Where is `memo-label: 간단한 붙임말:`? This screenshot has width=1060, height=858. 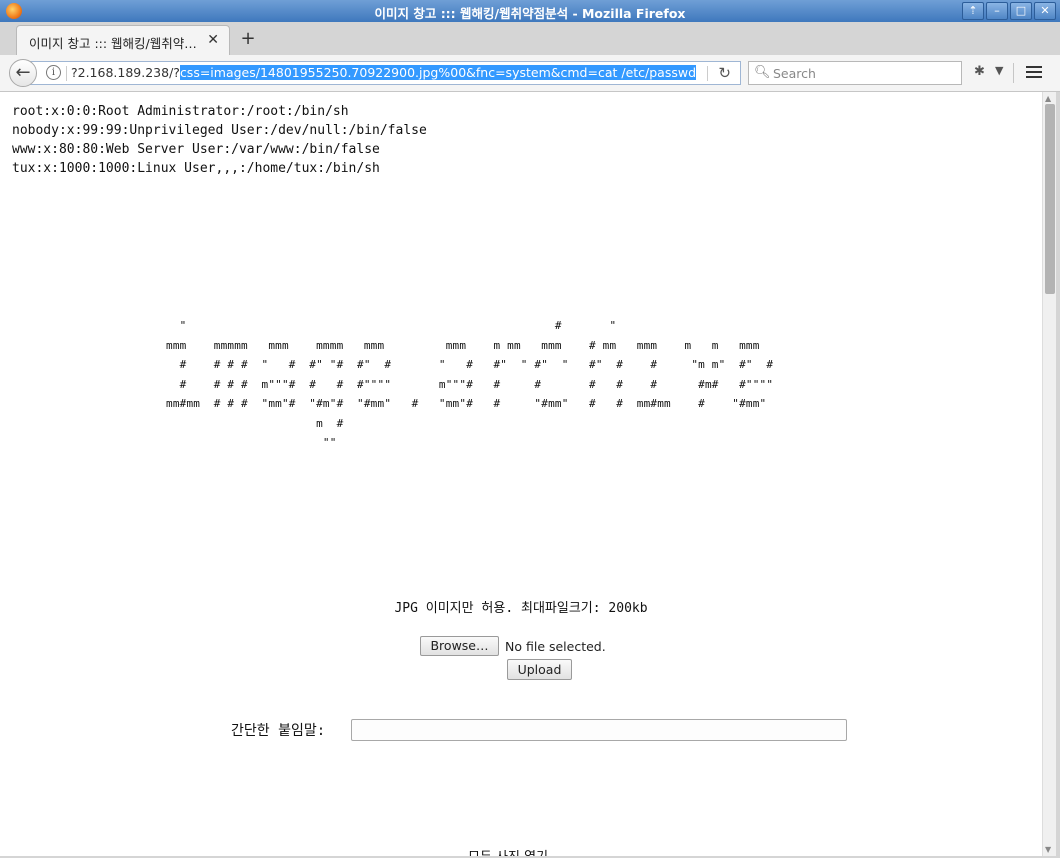
memo-label: 간단한 붙임말: is located at coordinates (278, 731).